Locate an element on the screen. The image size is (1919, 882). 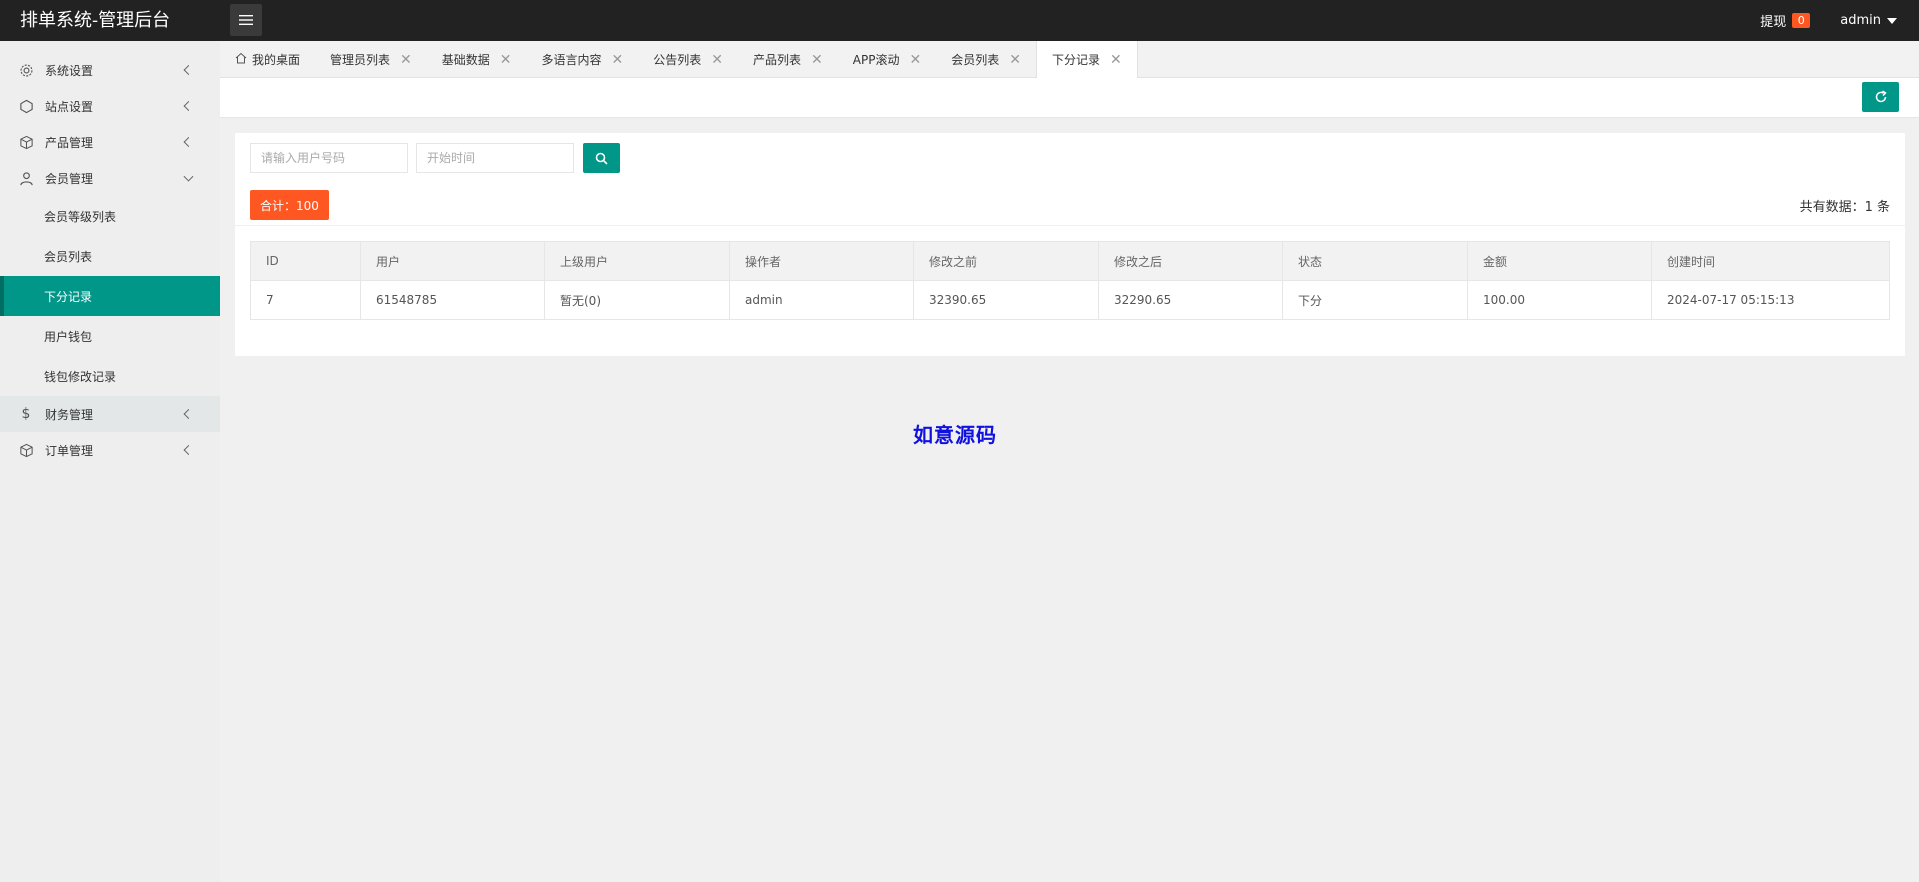
sidebar-subitem-deduct-records: 下分记录 is located at coordinates (110, 296).